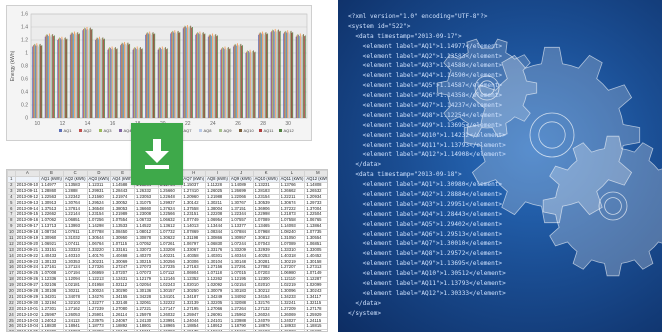 This screenshot has height=332, width=662. I want to click on header-cell: AQ11 (kWh), so click(292, 179).